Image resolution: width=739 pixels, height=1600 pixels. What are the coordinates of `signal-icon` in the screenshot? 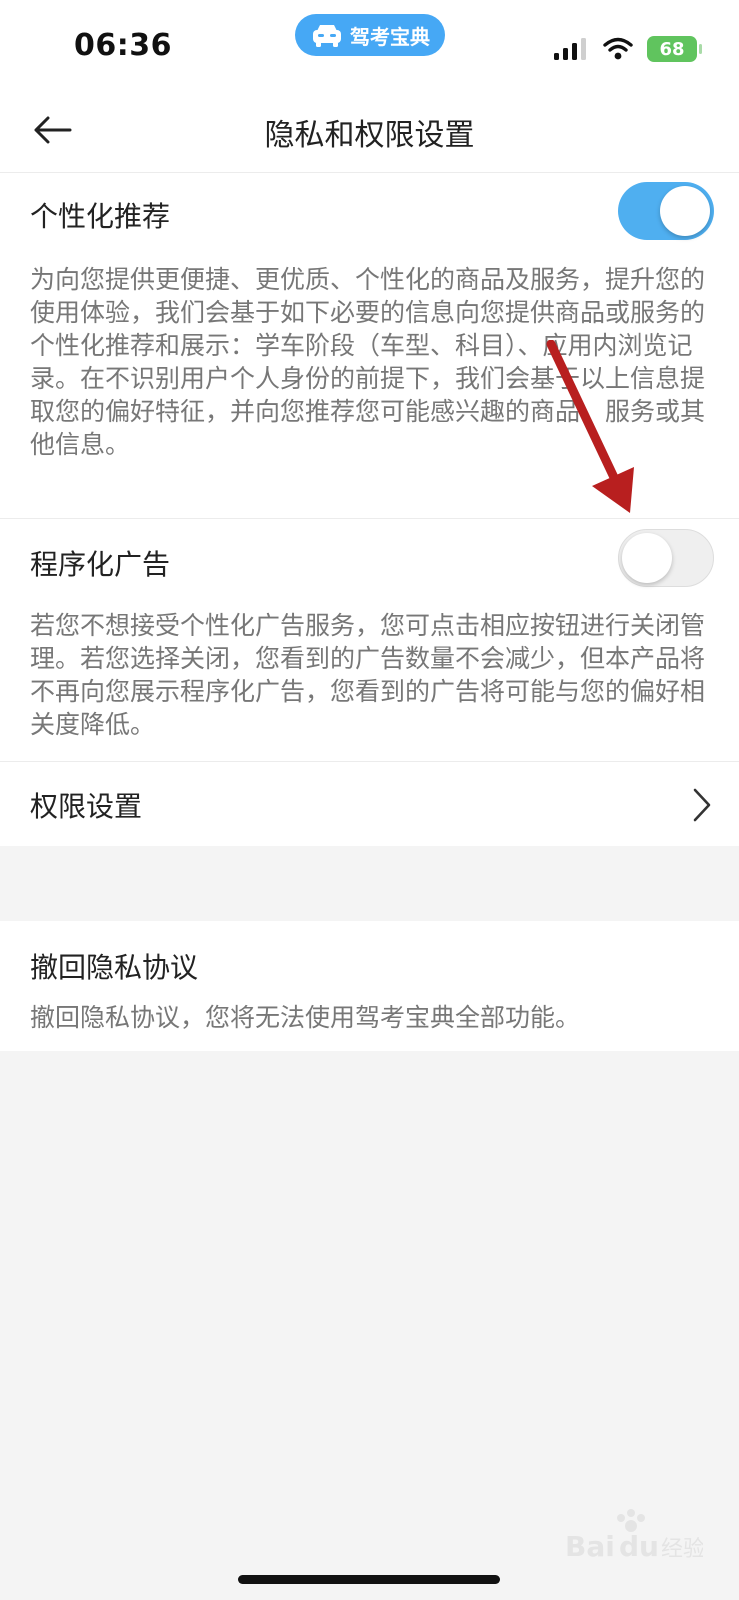 It's located at (570, 49).